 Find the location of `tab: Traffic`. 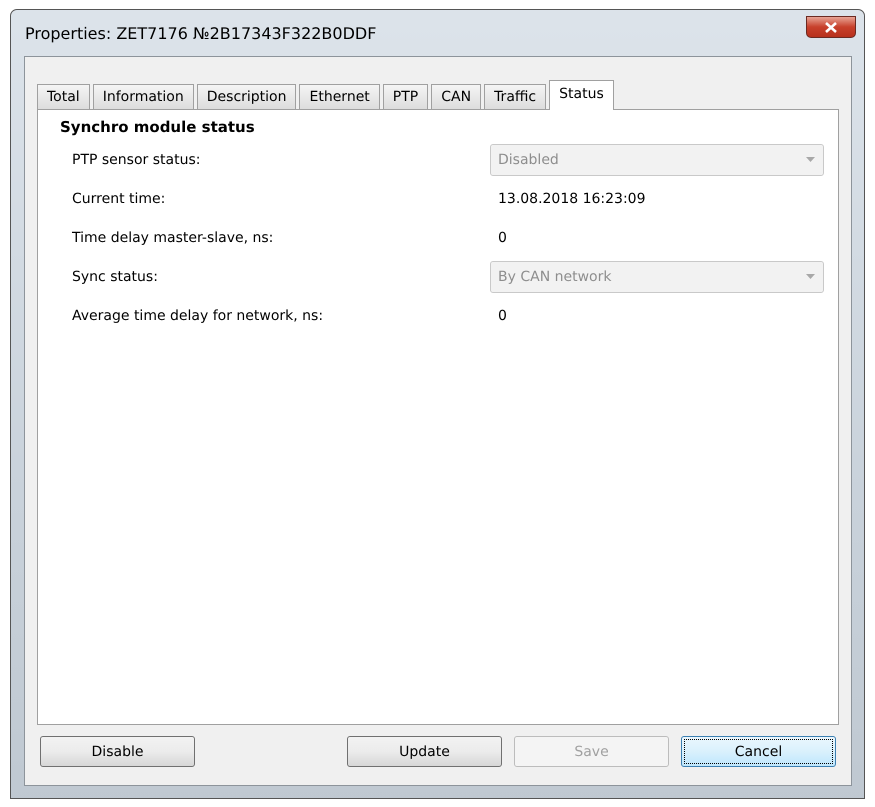

tab: Traffic is located at coordinates (515, 96).